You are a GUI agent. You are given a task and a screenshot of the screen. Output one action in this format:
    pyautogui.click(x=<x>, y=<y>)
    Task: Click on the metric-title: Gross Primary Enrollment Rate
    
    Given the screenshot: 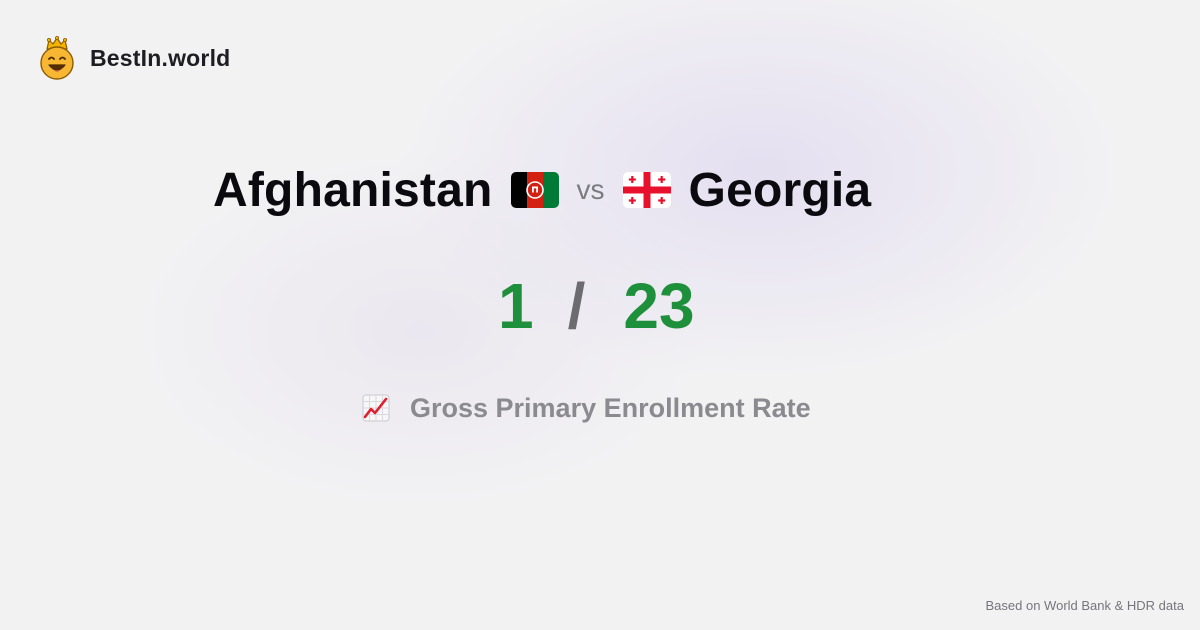 What is the action you would take?
    pyautogui.click(x=586, y=408)
    